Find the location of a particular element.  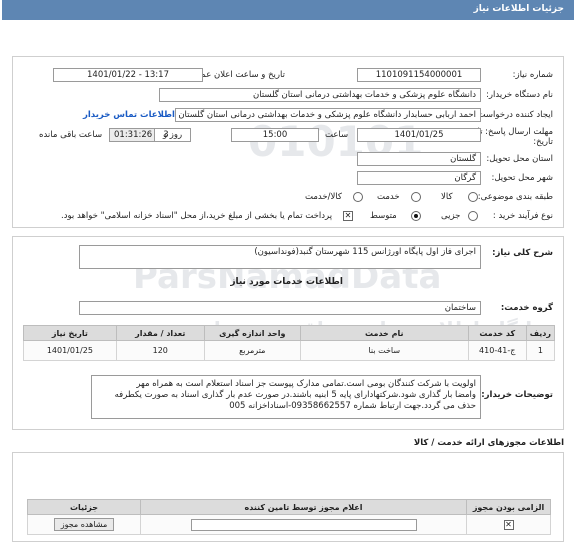

table-row: ✕ مشاهده مجوز is located at coordinates (289, 524).